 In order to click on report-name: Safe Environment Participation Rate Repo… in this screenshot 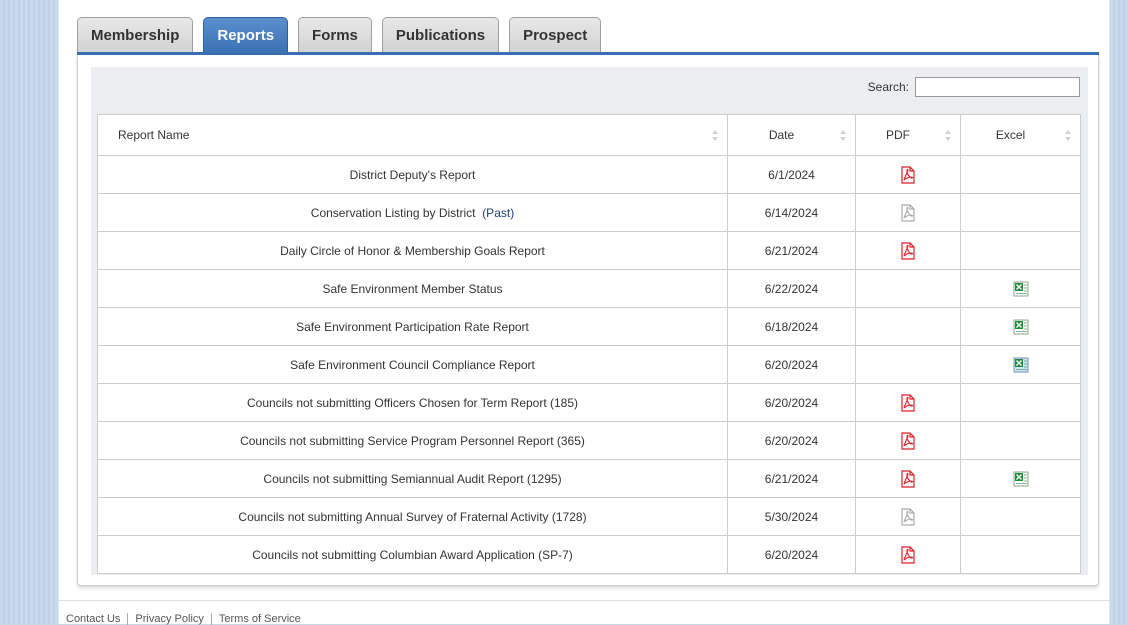, I will do `click(412, 327)`.